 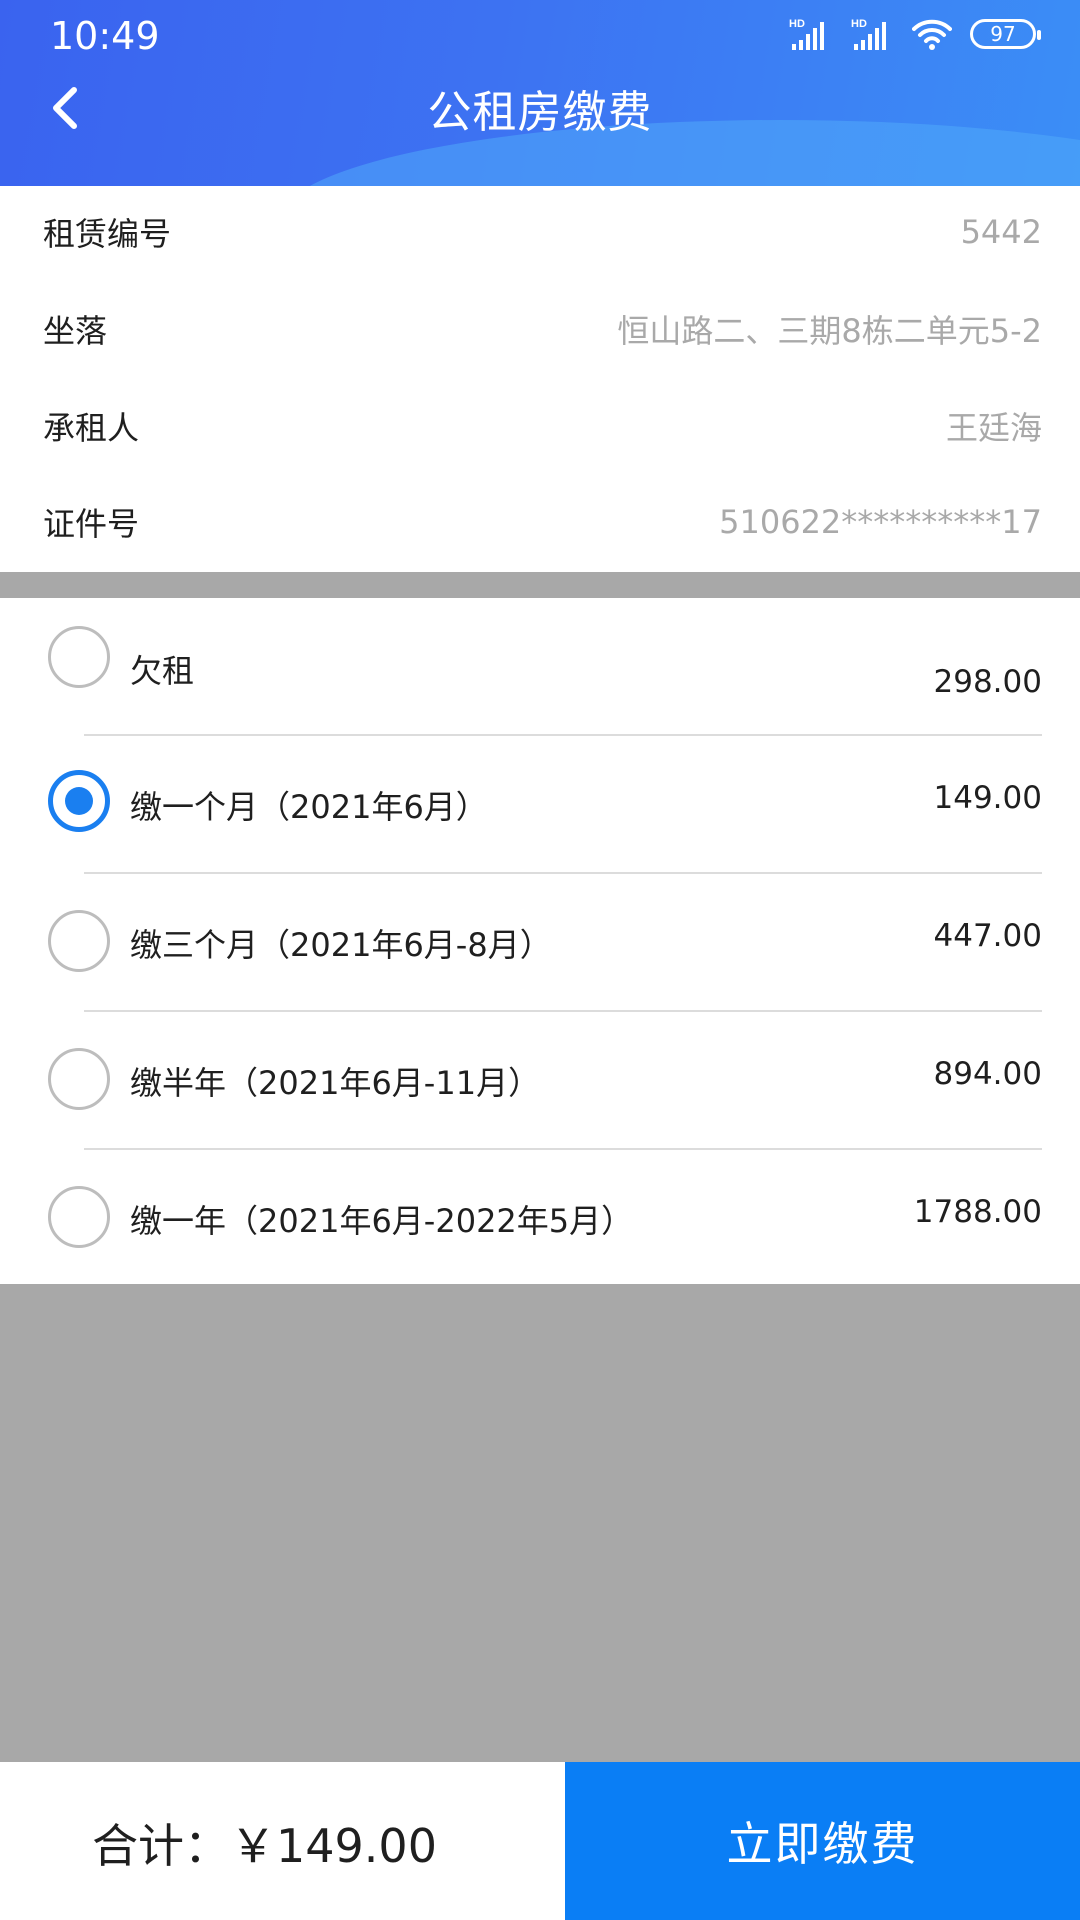 What do you see at coordinates (829, 331) in the screenshot?
I see `info-value: 恒山路二、三期8栋二单元5-2` at bounding box center [829, 331].